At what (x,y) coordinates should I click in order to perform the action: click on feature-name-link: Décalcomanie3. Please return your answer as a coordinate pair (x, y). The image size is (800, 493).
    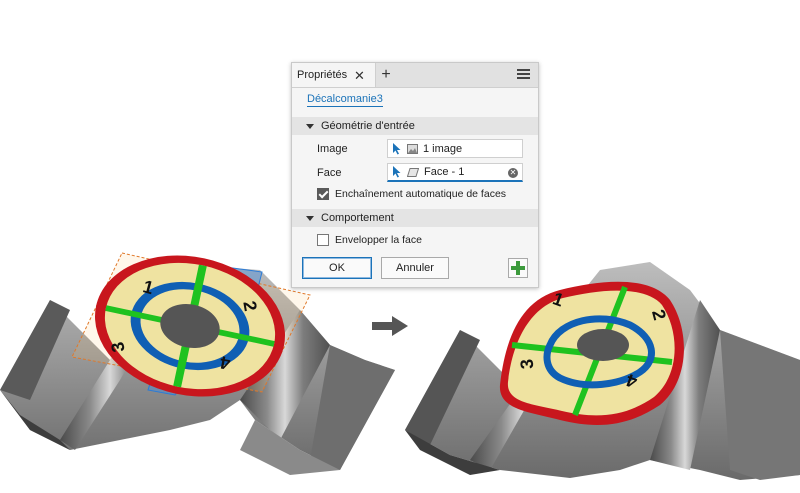
    Looking at the image, I should click on (345, 100).